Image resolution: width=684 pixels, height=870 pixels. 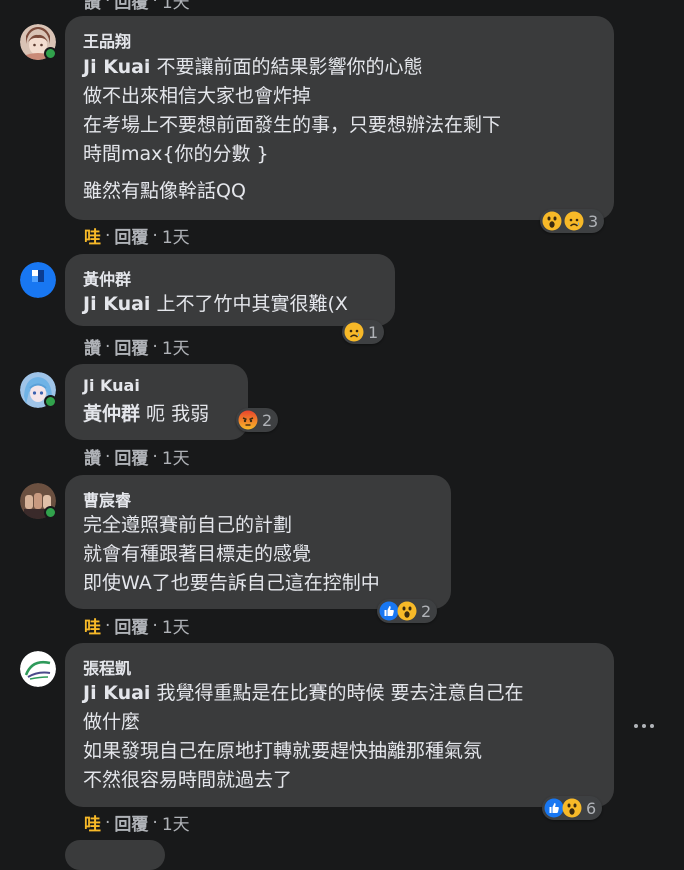 I want to click on more-options-button, so click(x=644, y=726).